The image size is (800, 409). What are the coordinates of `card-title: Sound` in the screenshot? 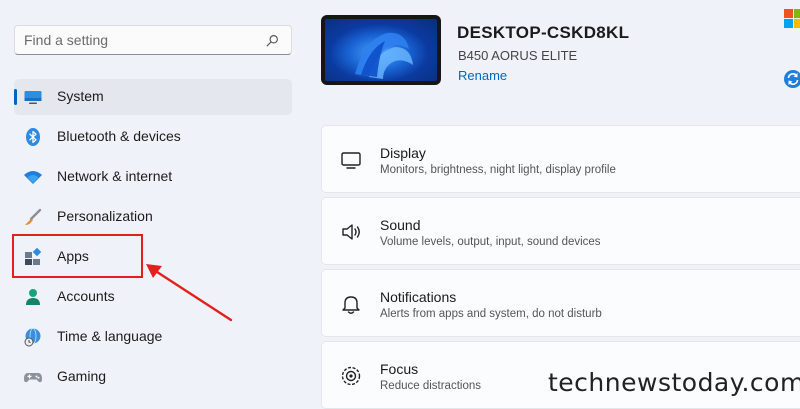 It's located at (400, 225).